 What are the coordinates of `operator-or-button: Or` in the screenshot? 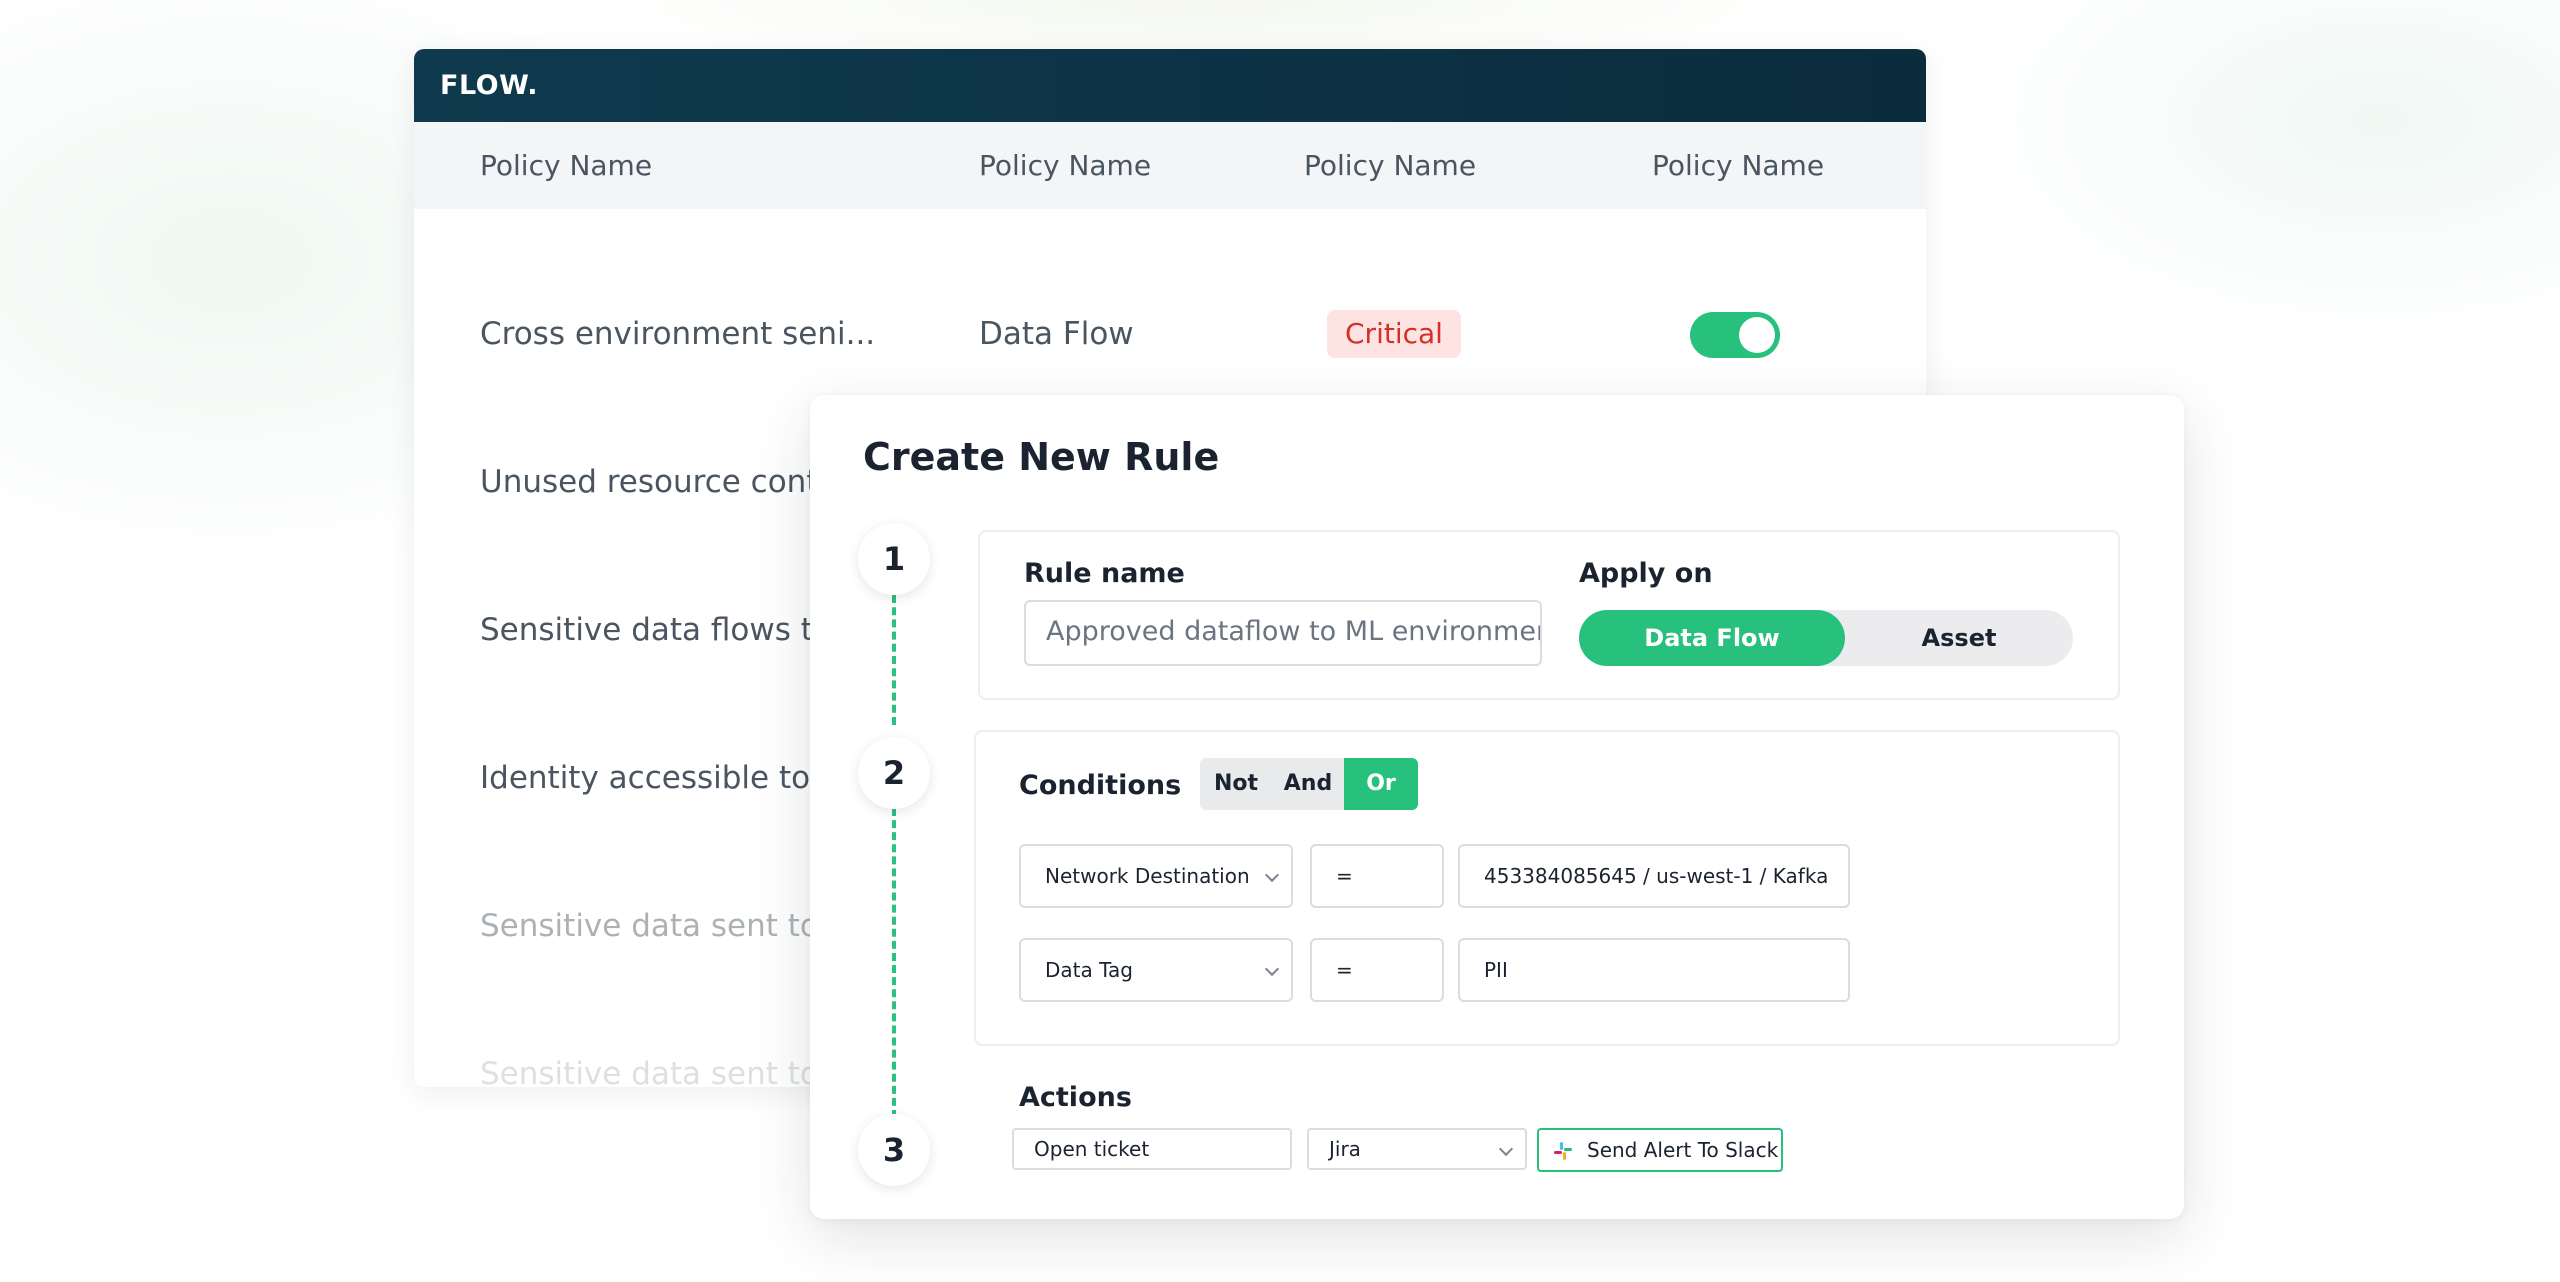 It's located at (1381, 784).